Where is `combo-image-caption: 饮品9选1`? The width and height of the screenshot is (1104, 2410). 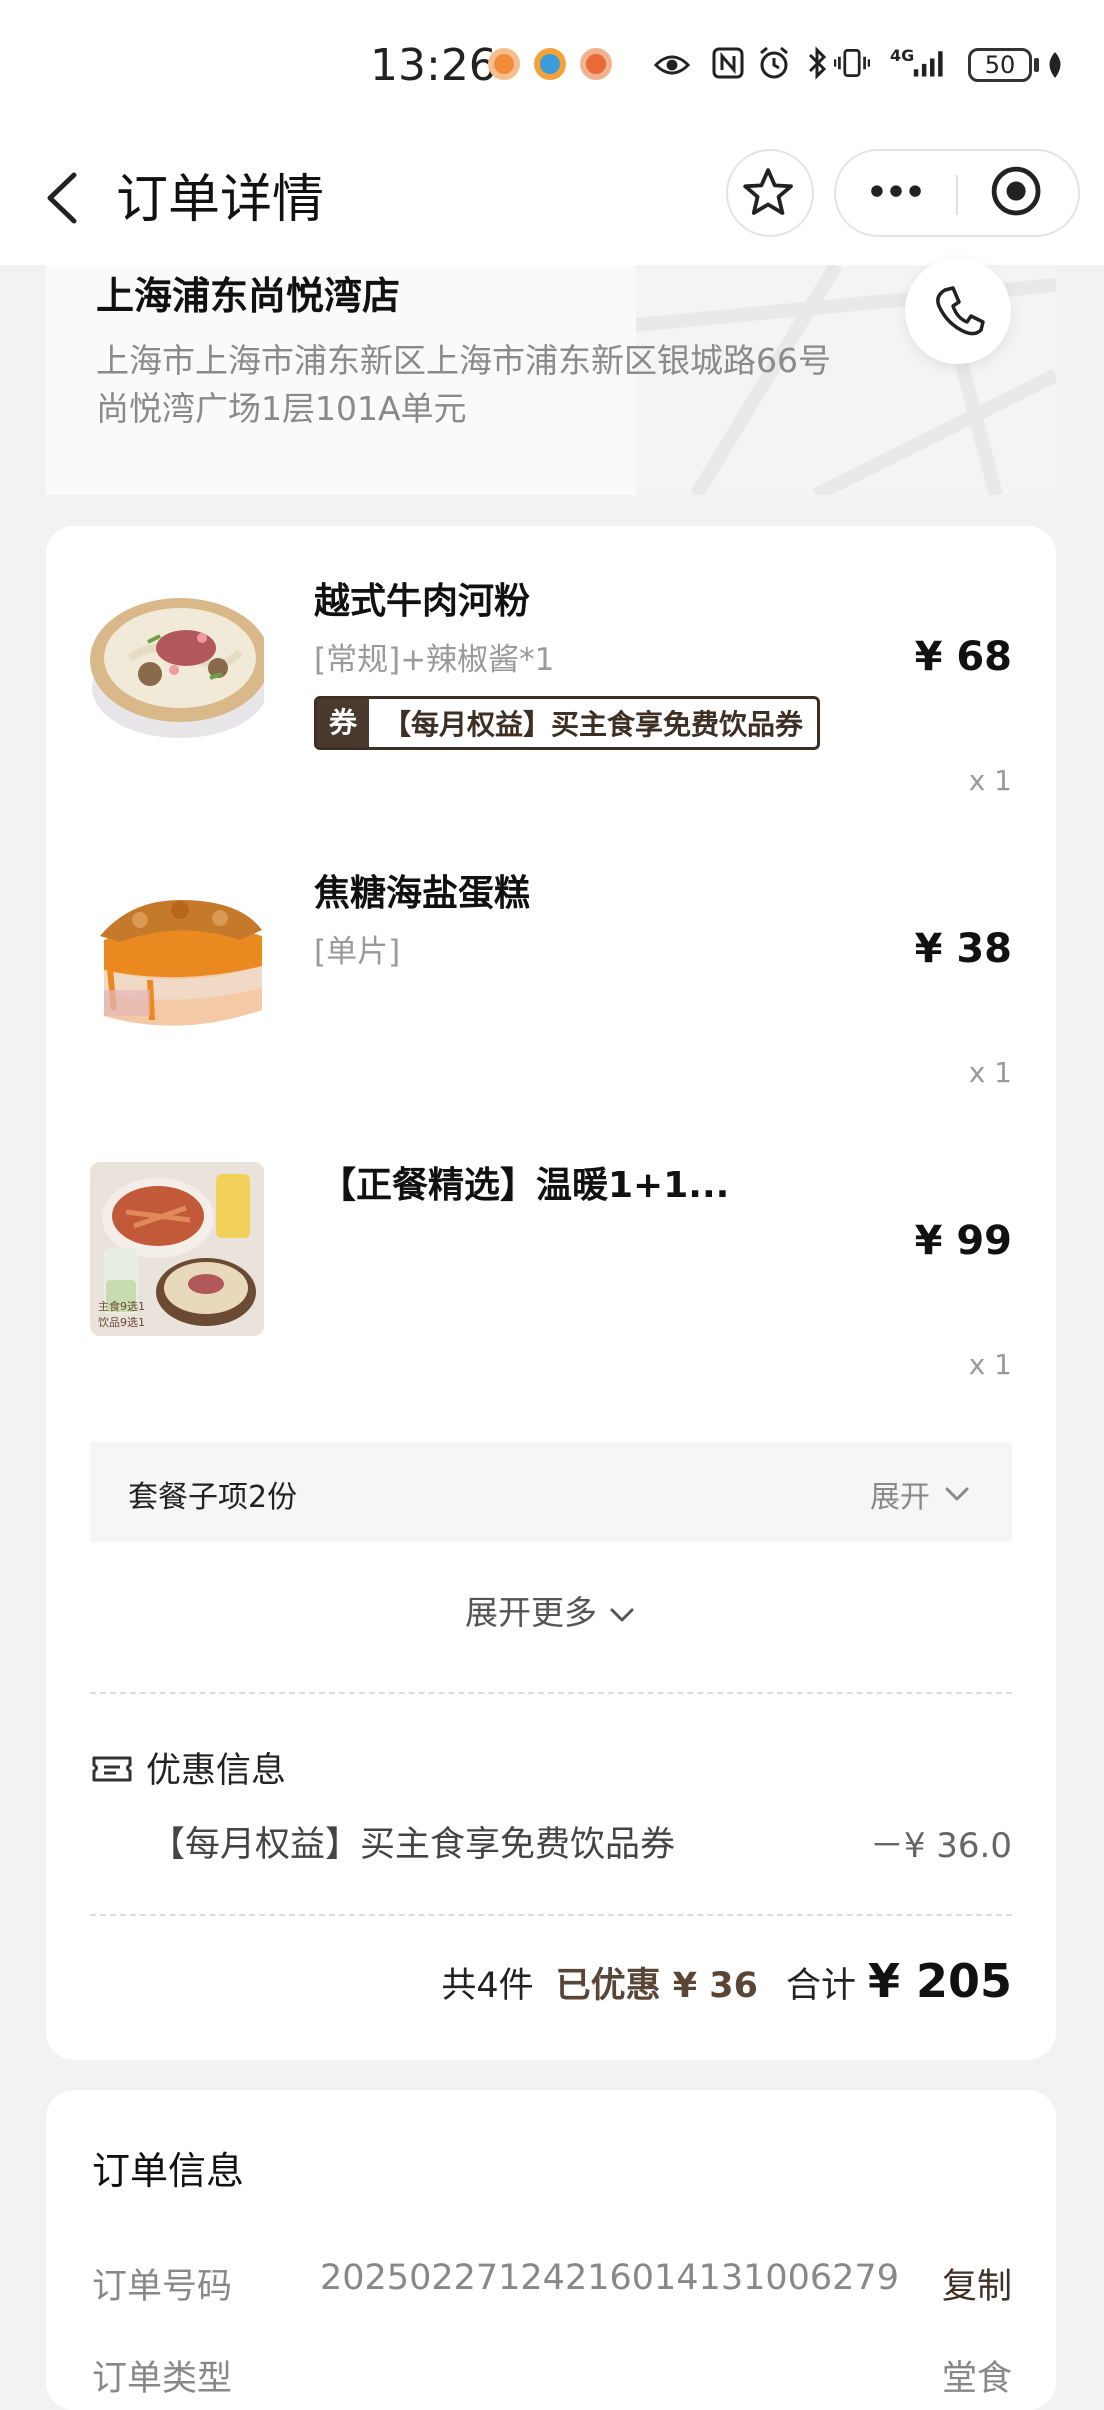 combo-image-caption: 饮品9选1 is located at coordinates (121, 1322).